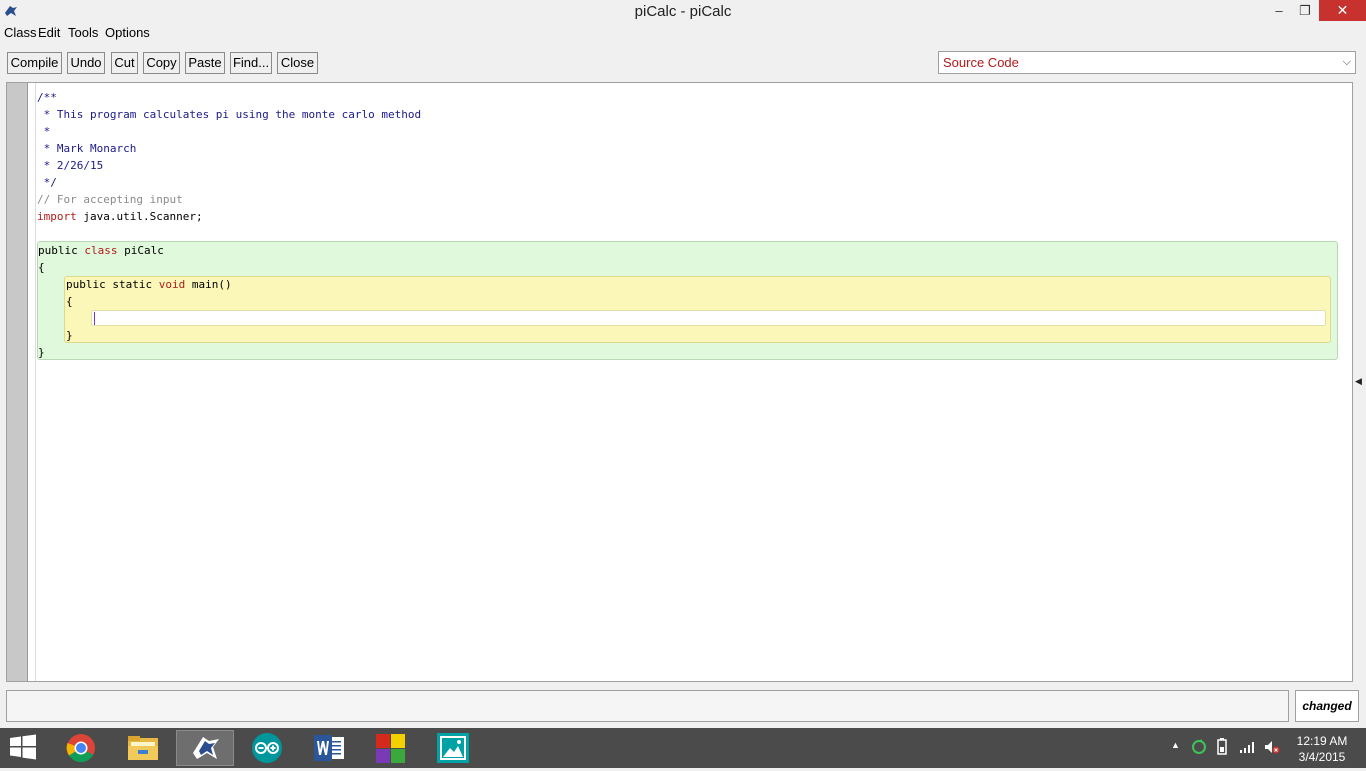  What do you see at coordinates (1327, 706) in the screenshot?
I see `changed-status-label: changed` at bounding box center [1327, 706].